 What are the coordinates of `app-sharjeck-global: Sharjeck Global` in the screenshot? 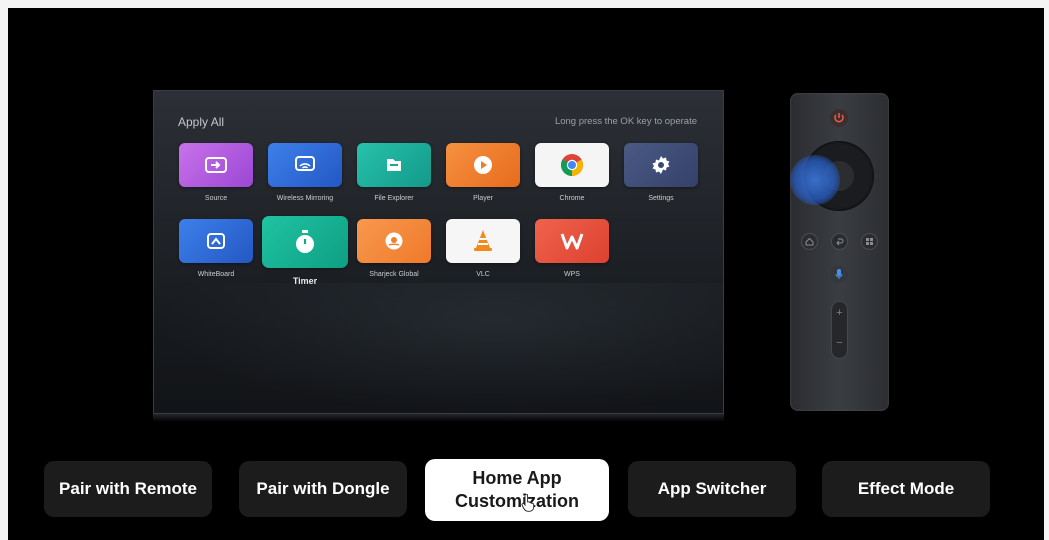 It's located at (394, 248).